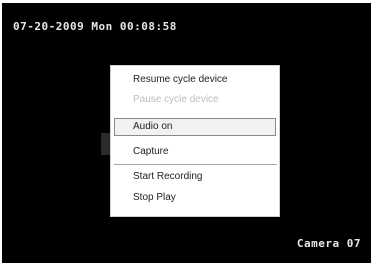 The width and height of the screenshot is (380, 269). What do you see at coordinates (154, 197) in the screenshot?
I see `menu-item-stop-play: Stop Play` at bounding box center [154, 197].